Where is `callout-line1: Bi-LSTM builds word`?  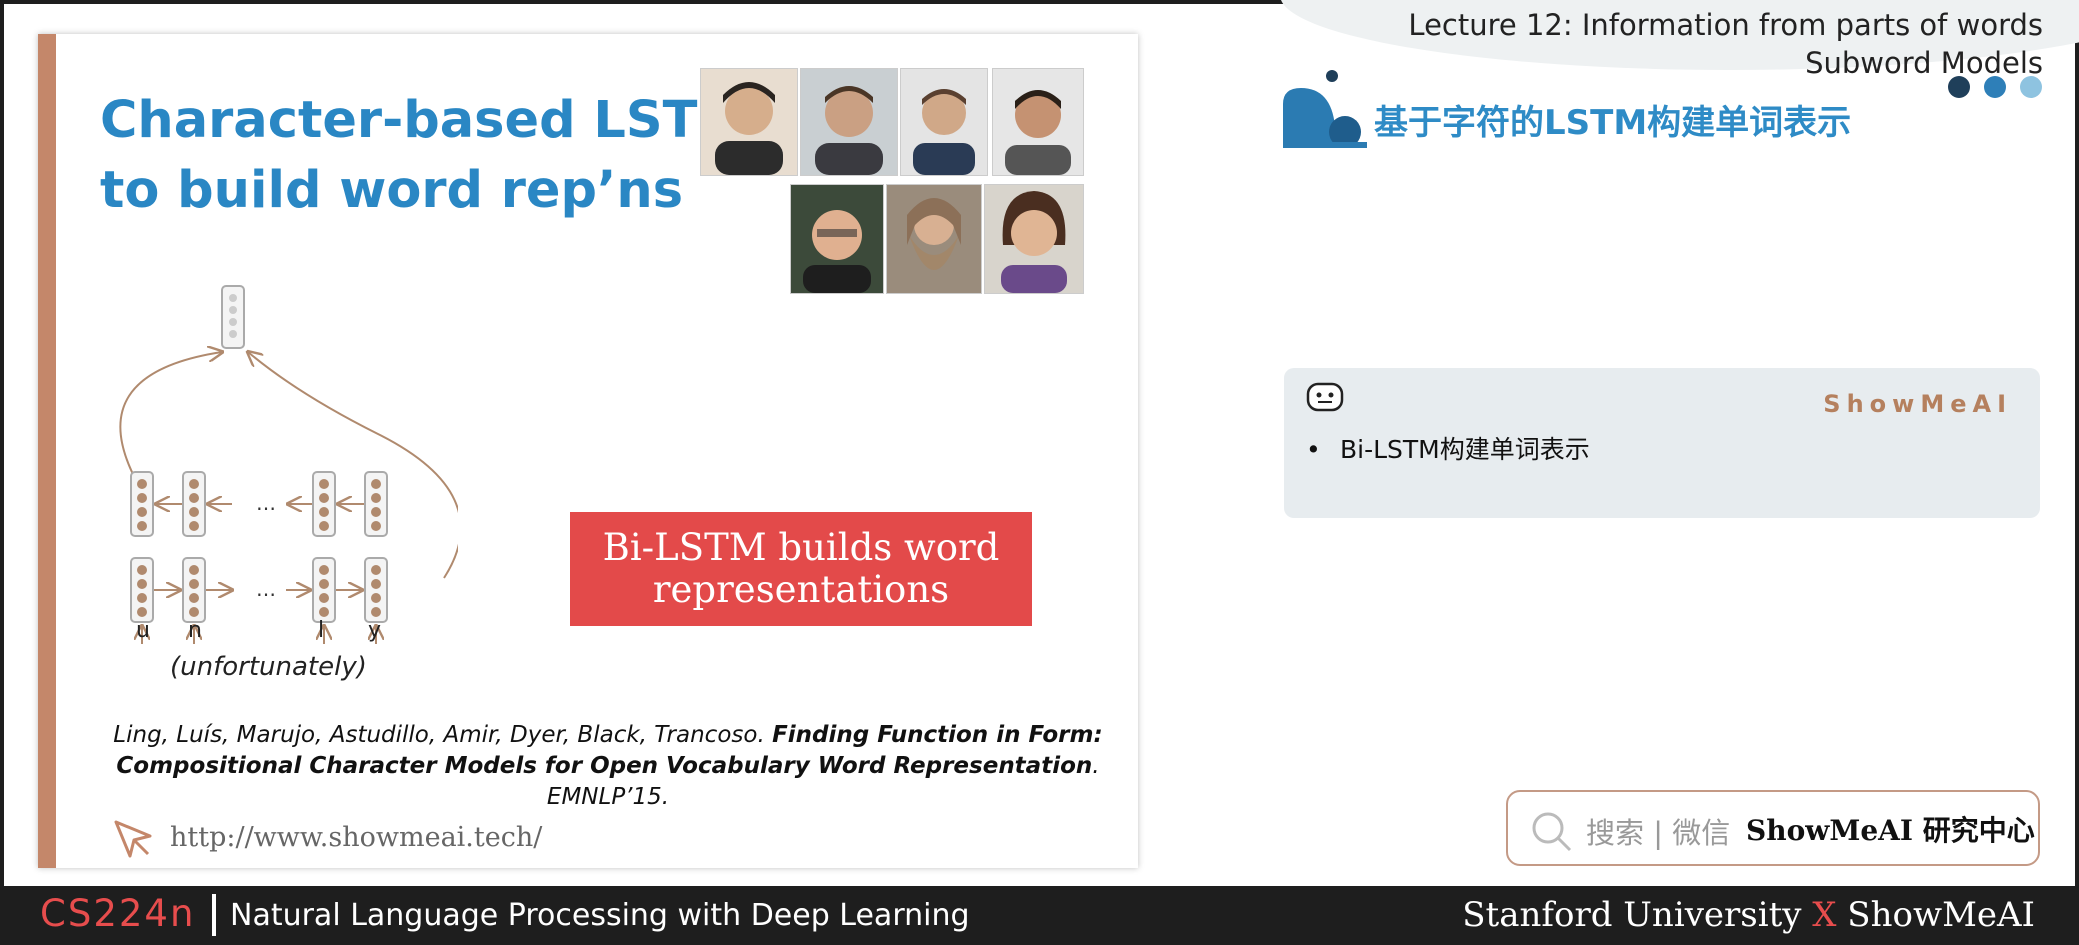 callout-line1: Bi-LSTM builds word is located at coordinates (801, 547).